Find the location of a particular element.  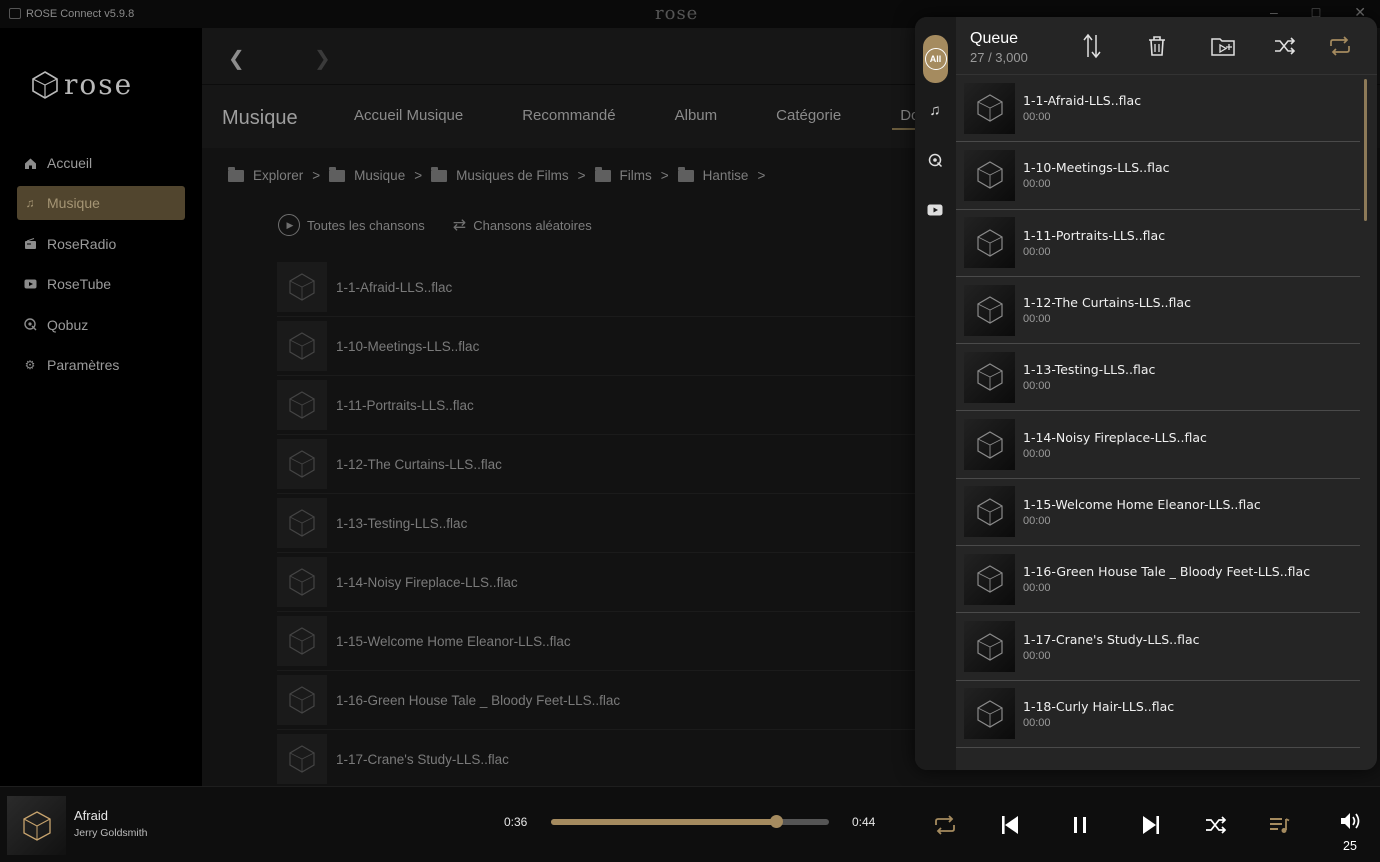

tab-album: Album is located at coordinates (696, 115).